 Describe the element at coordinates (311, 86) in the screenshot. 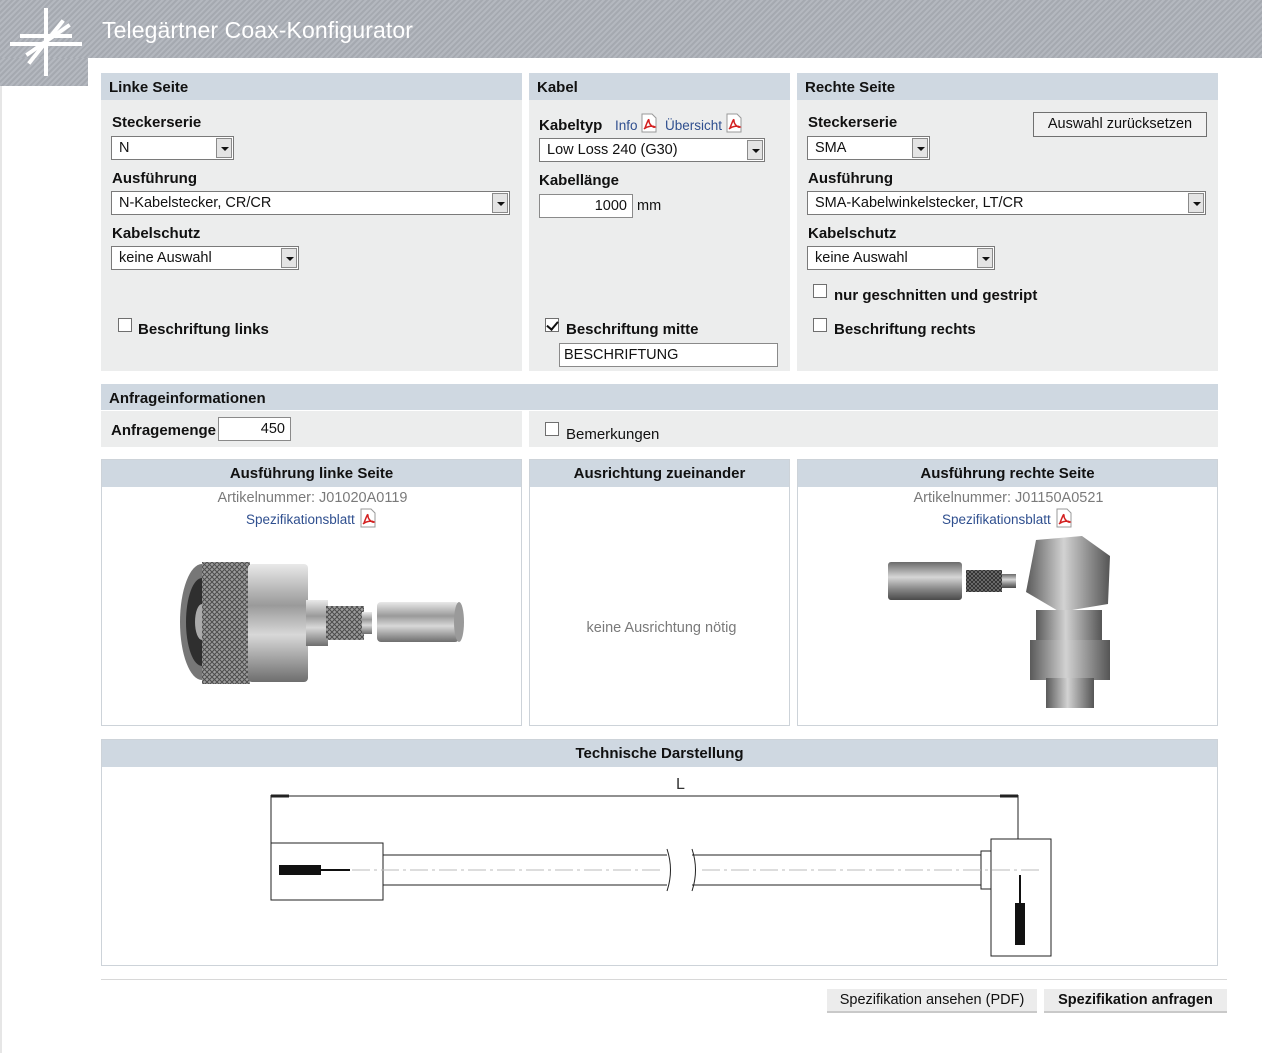

I see `left-side-heading: Linke Seite` at that location.